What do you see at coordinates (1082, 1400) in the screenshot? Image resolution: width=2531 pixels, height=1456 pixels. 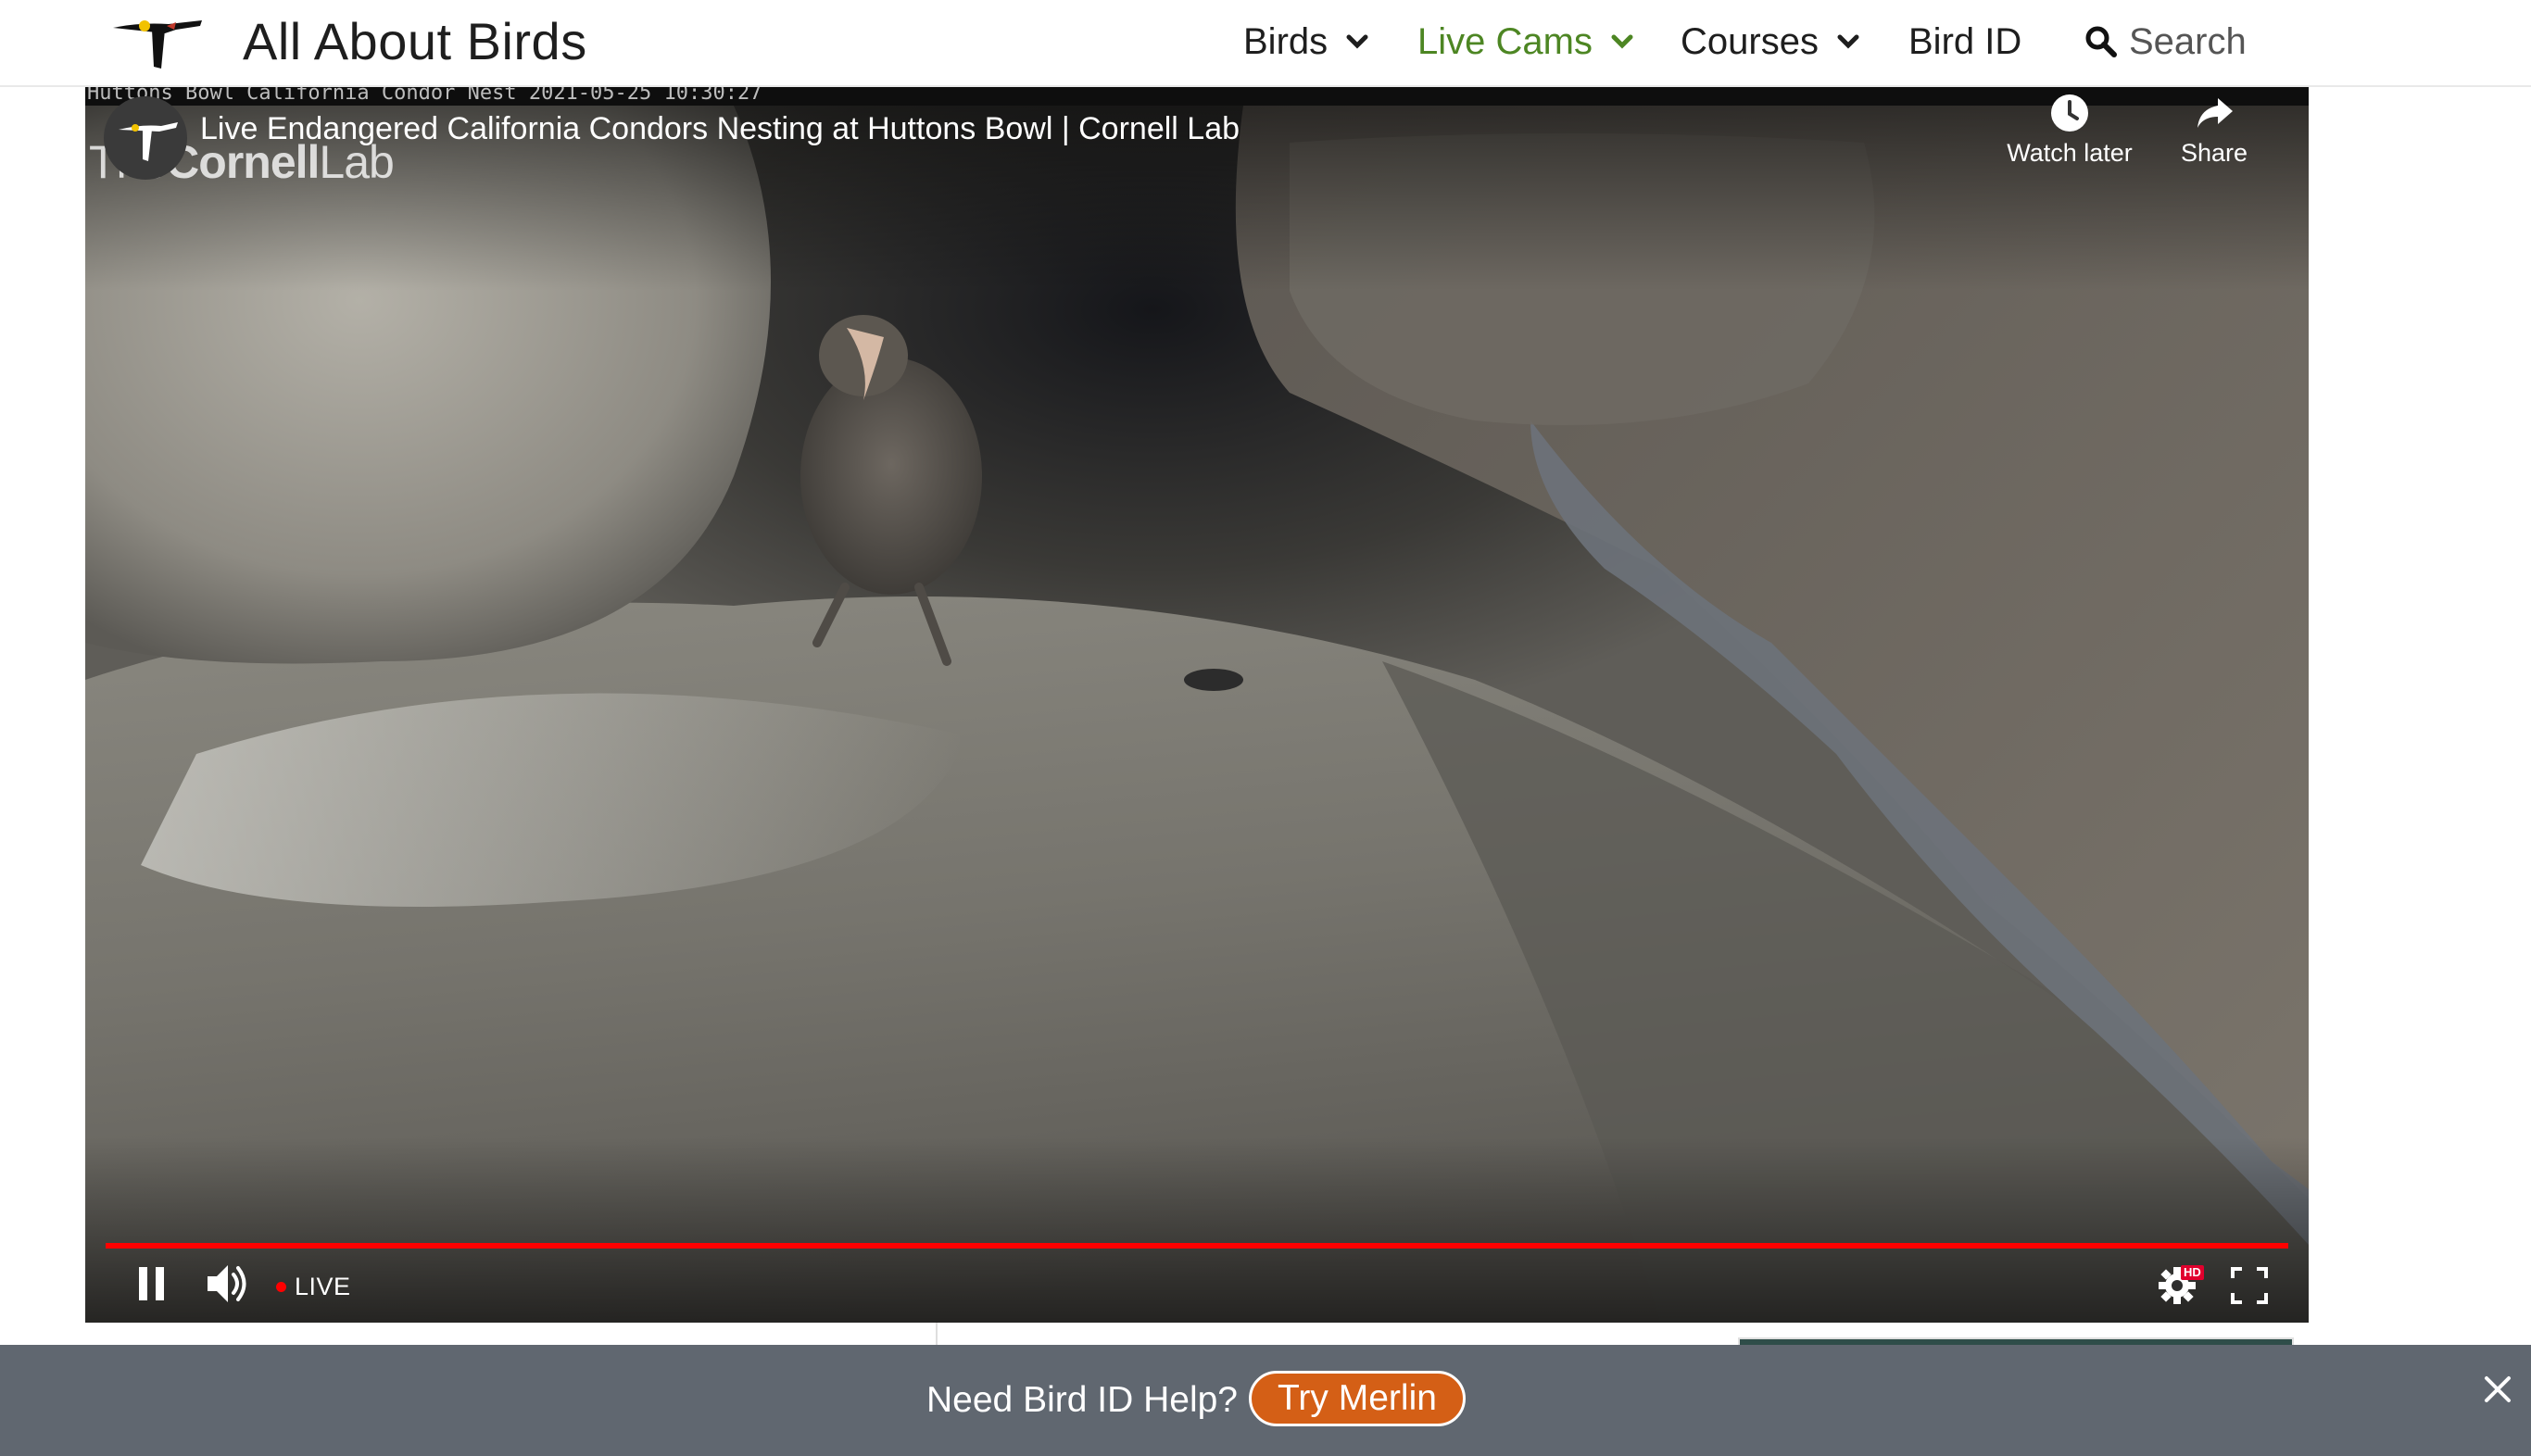 I see `banner-text: Need Bird ID Help?` at bounding box center [1082, 1400].